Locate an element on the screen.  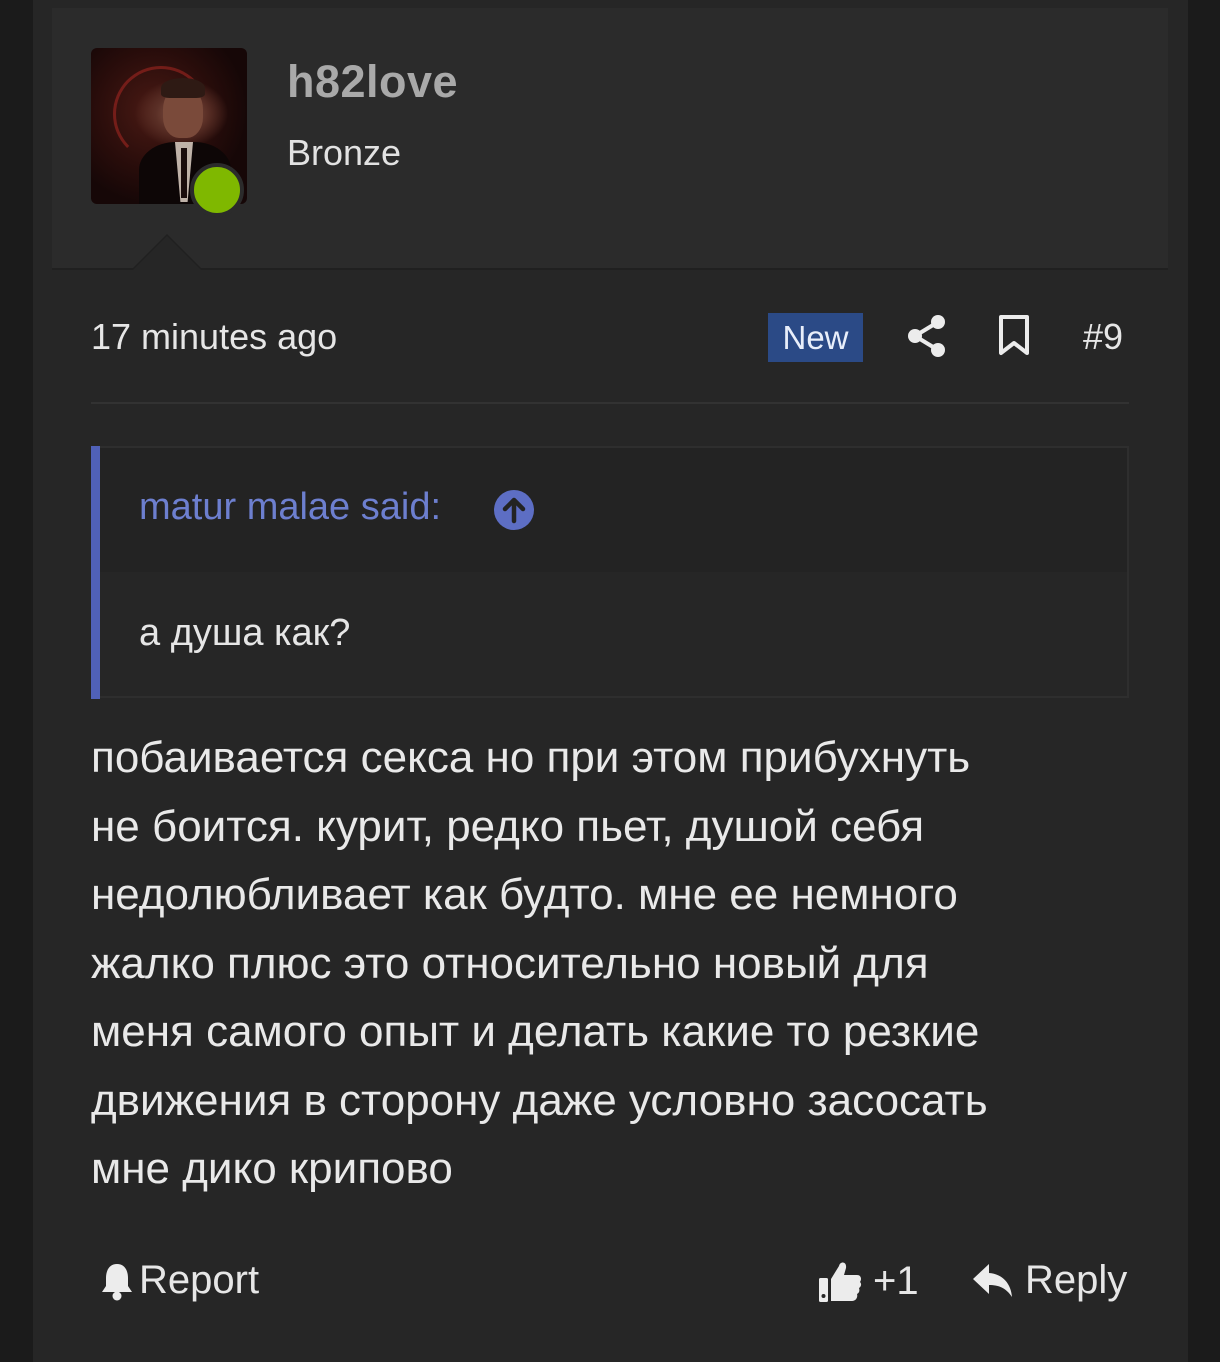
reply-button: Reply is located at coordinates (1049, 1280).